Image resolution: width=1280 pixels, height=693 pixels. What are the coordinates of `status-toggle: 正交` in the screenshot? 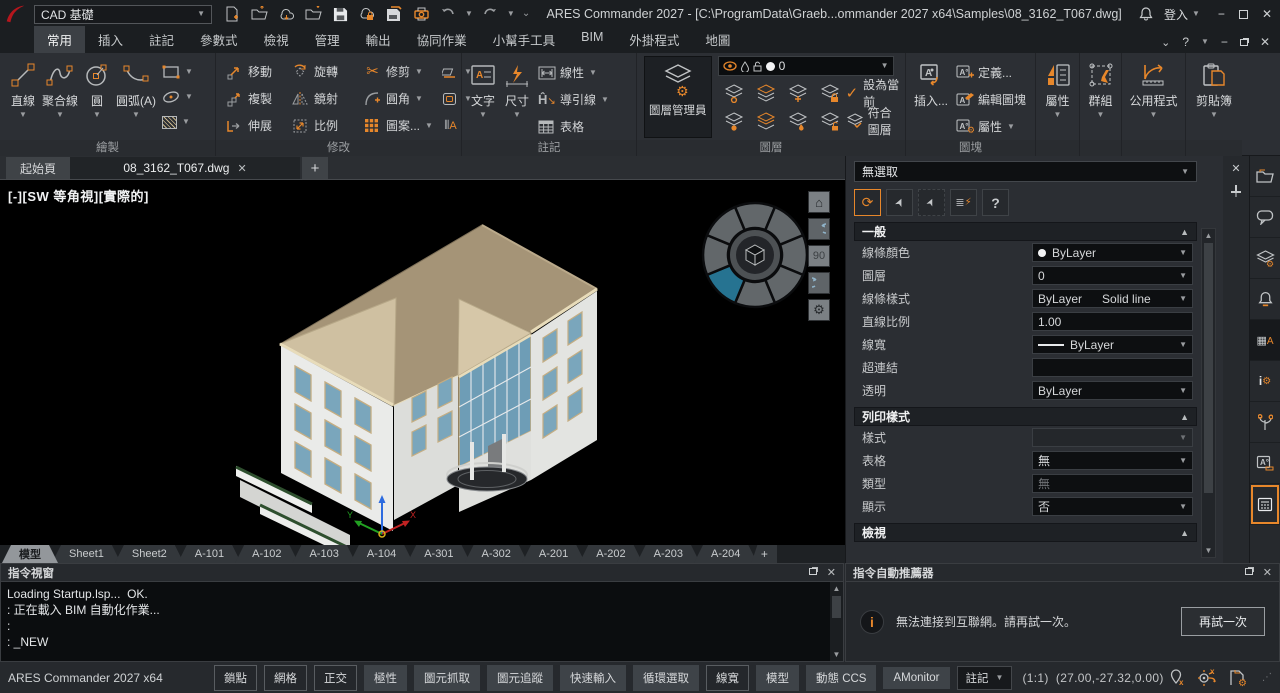 It's located at (335, 677).